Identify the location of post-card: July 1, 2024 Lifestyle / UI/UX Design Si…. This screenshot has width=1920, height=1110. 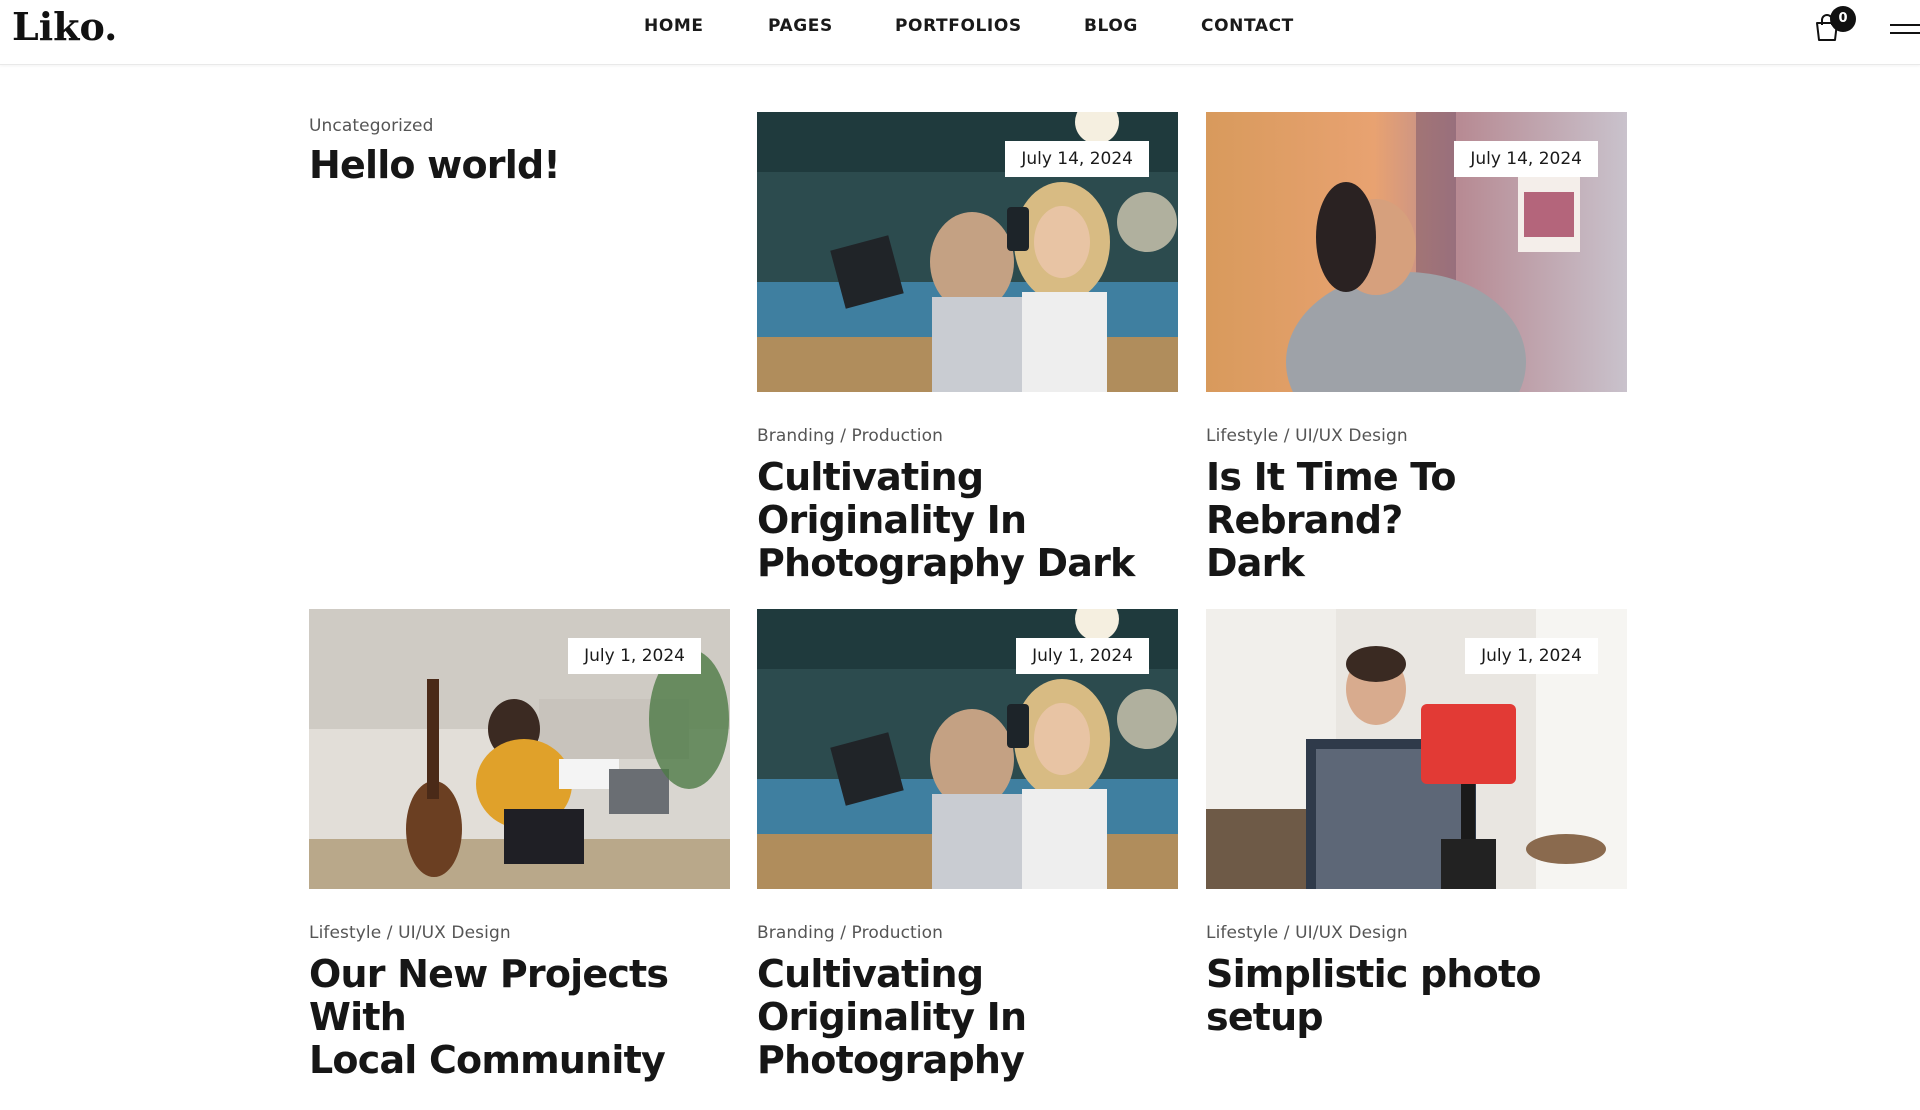
(1416, 824).